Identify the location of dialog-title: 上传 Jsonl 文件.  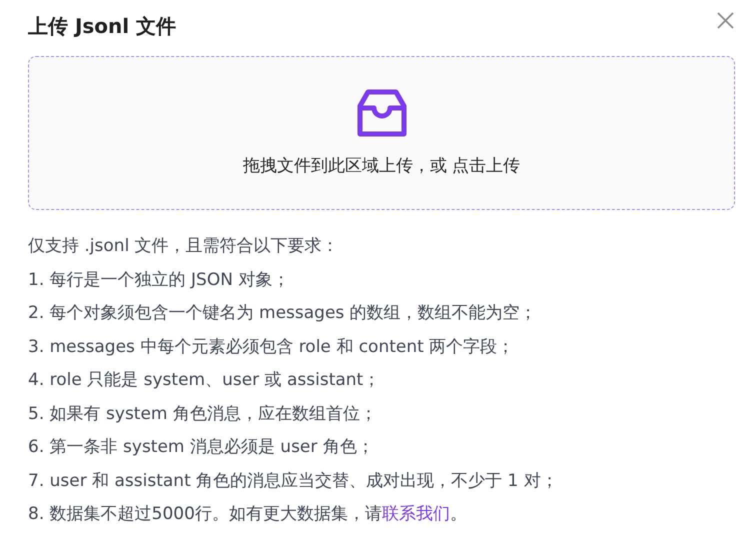
(102, 26).